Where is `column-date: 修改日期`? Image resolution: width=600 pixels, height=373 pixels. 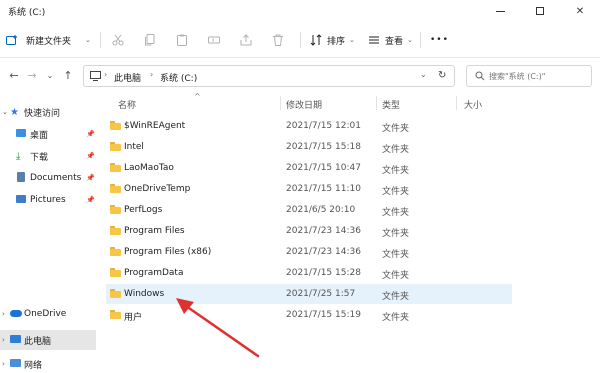
column-date: 修改日期 is located at coordinates (304, 104).